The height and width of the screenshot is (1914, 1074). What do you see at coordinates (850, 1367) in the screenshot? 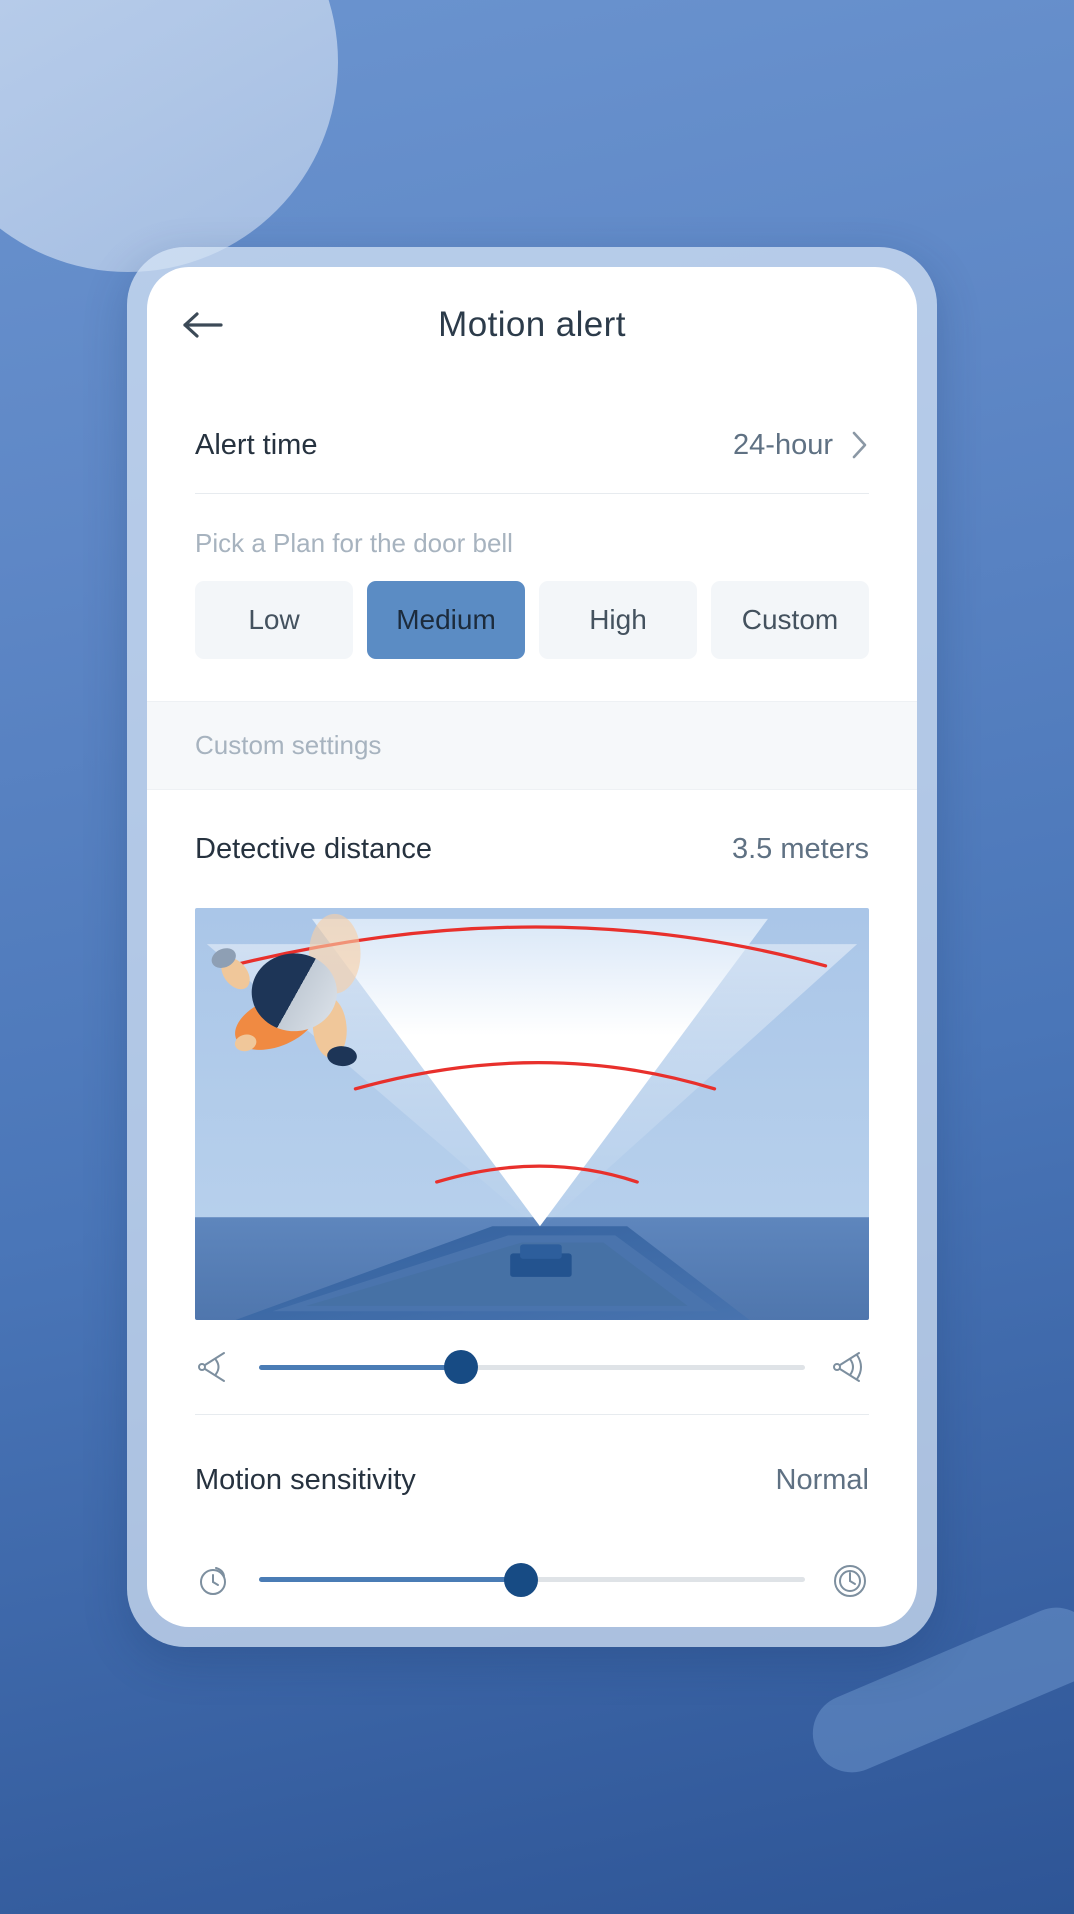
I see `wide-cone-icon` at bounding box center [850, 1367].